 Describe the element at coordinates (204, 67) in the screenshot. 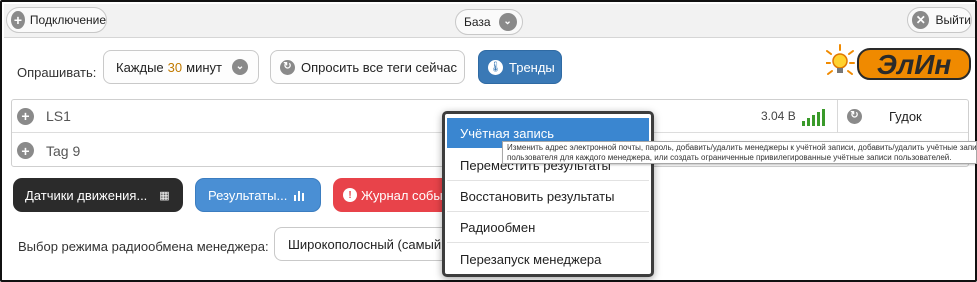

I see `interval-unit: минут` at that location.